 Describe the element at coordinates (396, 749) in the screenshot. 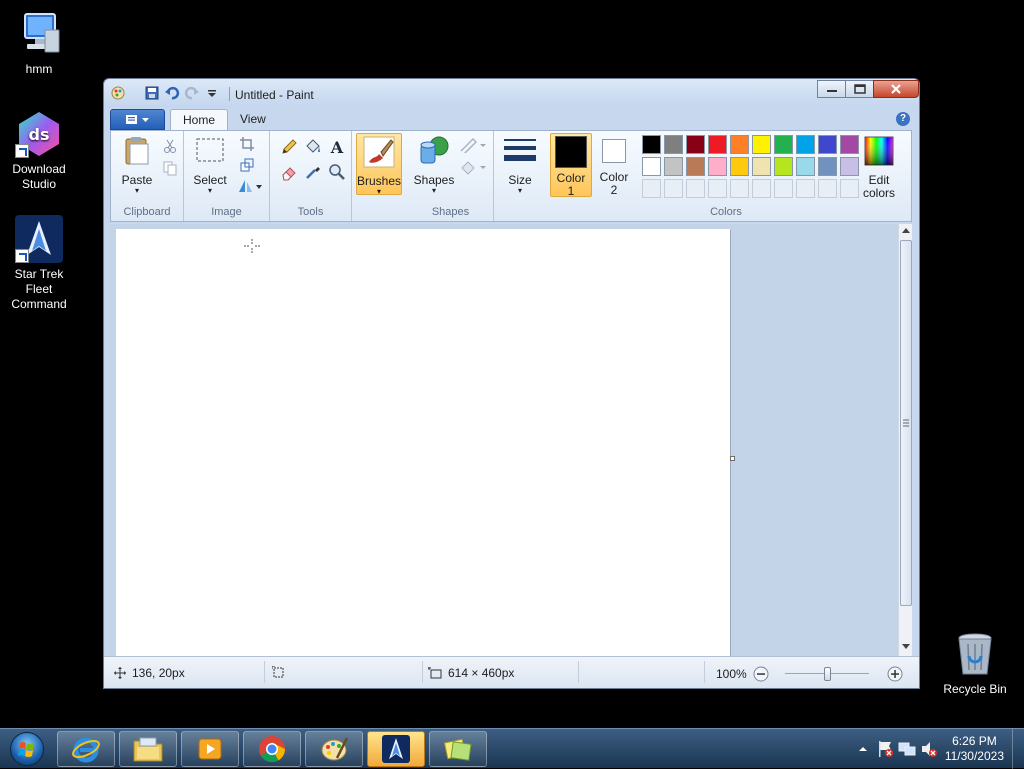

I see `taskbar-star-trek-fleet-command` at that location.